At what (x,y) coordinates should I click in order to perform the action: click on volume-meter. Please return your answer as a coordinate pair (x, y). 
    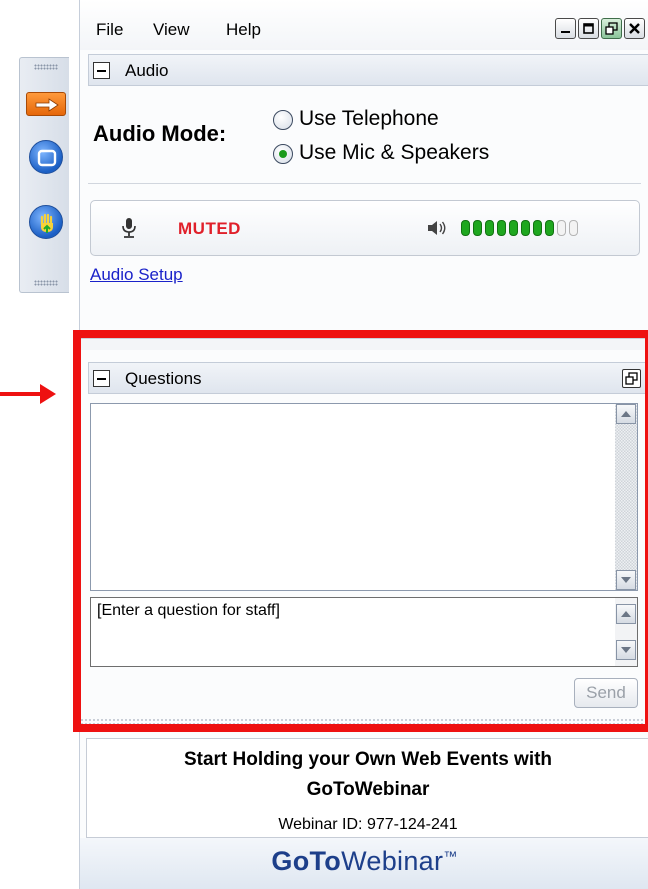
    Looking at the image, I should click on (519, 228).